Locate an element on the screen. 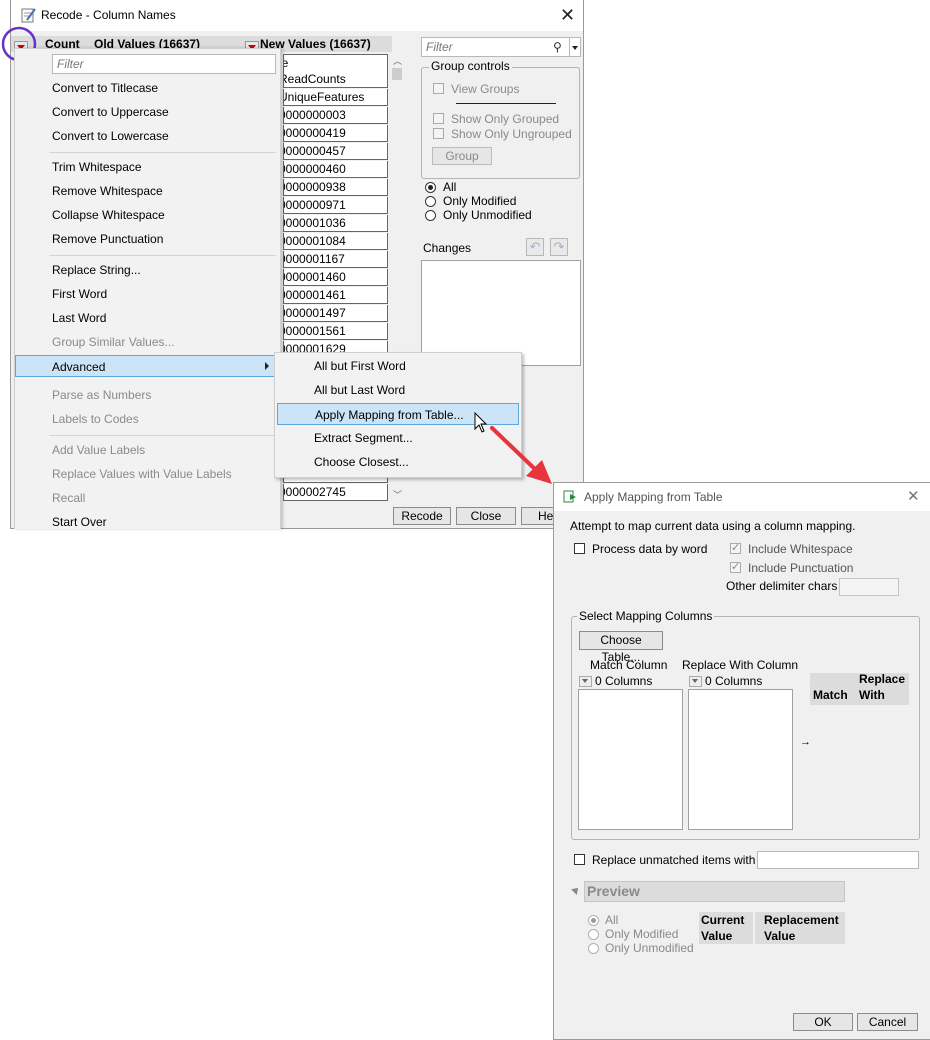 The image size is (930, 1040). submenu-item-all-but-first: All but First Word is located at coordinates (398, 366).